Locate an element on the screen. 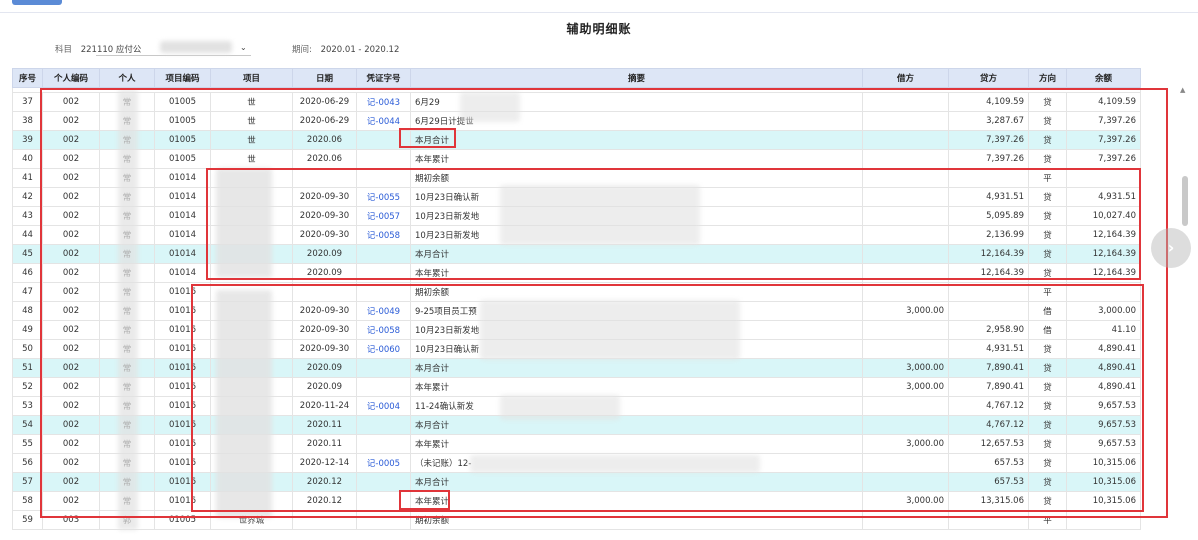 Image resolution: width=1198 pixels, height=540 pixels. scroll-up-icon: ▲ is located at coordinates (1182, 90).